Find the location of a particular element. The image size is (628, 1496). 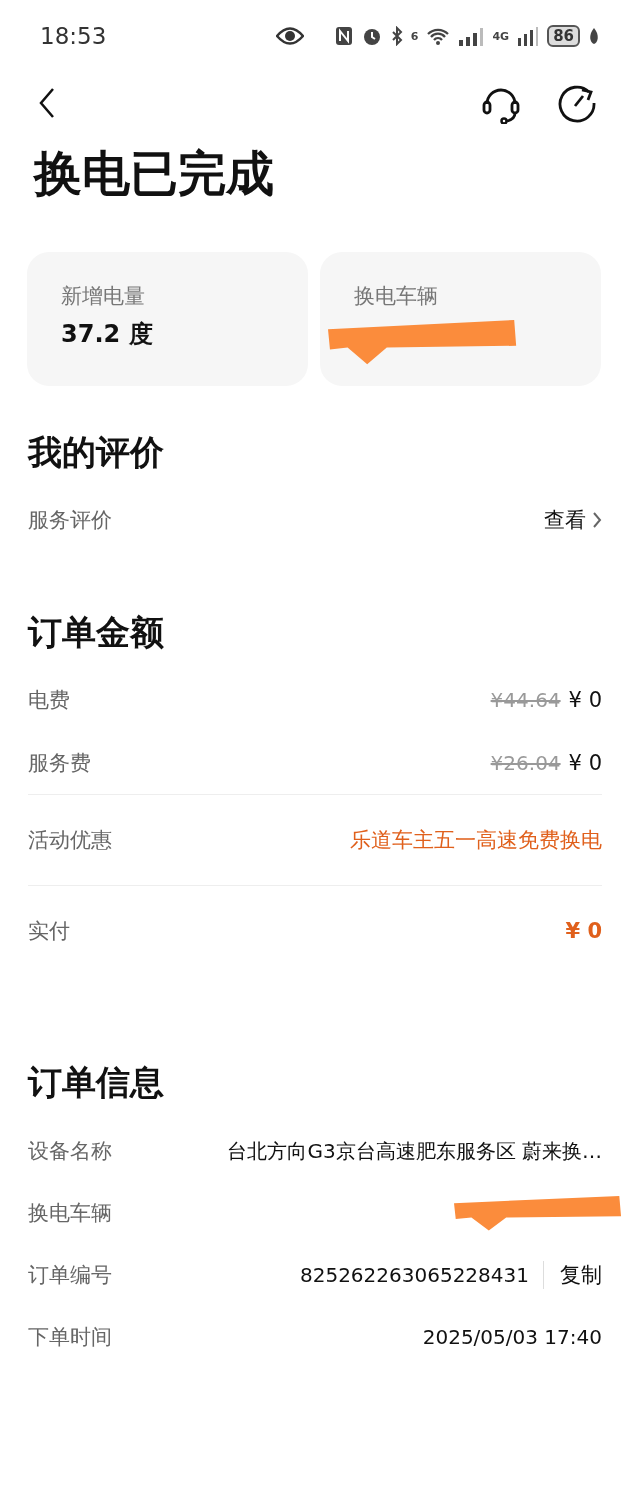

promo-text: 乐道车主五一高速免费换电 is located at coordinates (476, 840).